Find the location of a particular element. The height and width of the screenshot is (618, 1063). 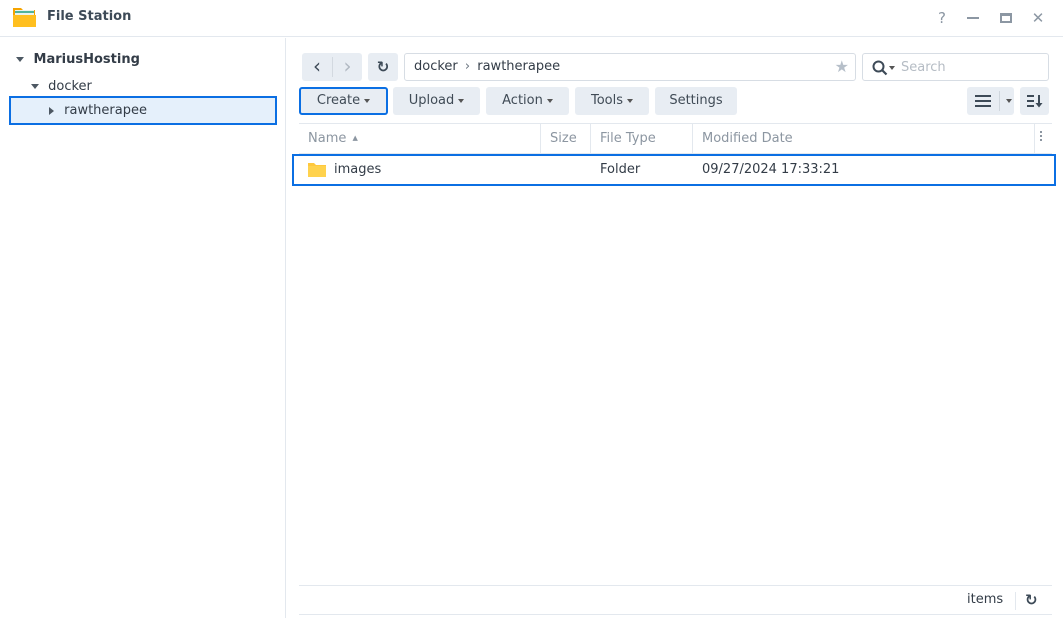

column-options-icon is located at coordinates (1041, 136).